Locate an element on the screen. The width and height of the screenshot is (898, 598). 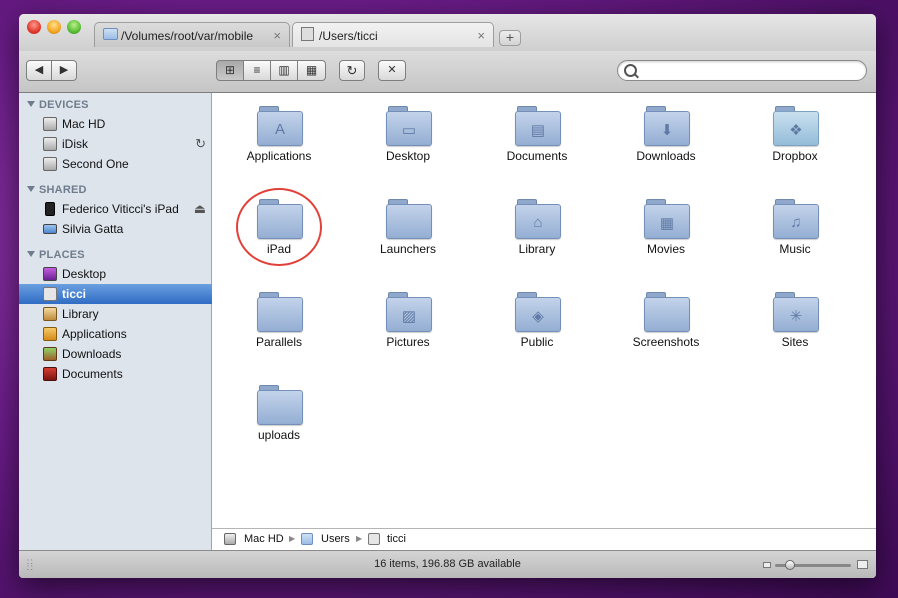
file-item-label: Desktop is located at coordinates (408, 156).